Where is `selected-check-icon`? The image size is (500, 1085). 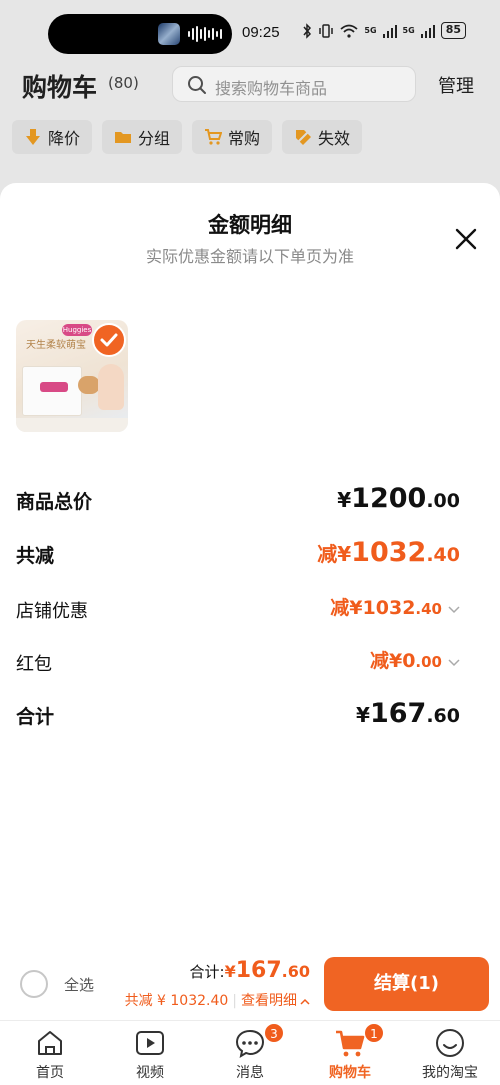 selected-check-icon is located at coordinates (109, 340).